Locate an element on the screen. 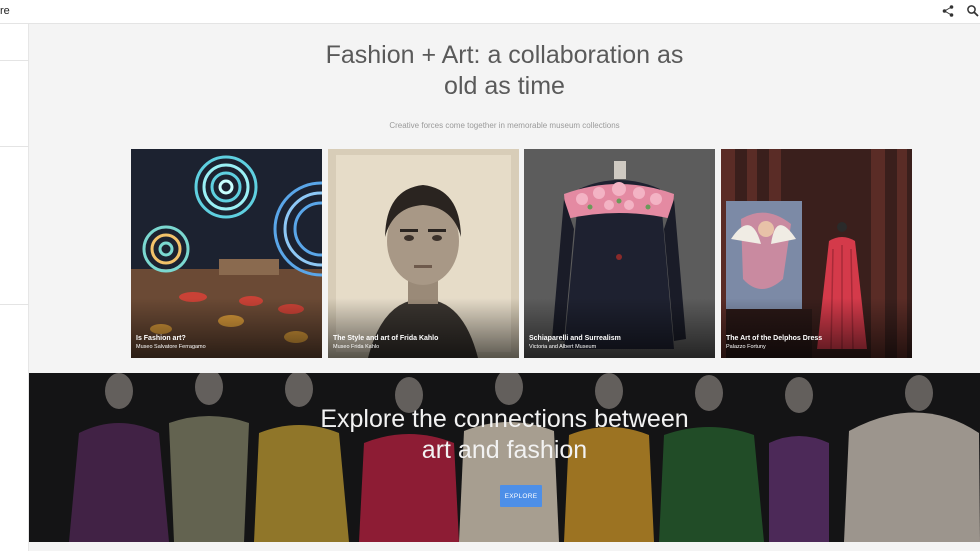  card-title: Is Fashion art? is located at coordinates (161, 338).